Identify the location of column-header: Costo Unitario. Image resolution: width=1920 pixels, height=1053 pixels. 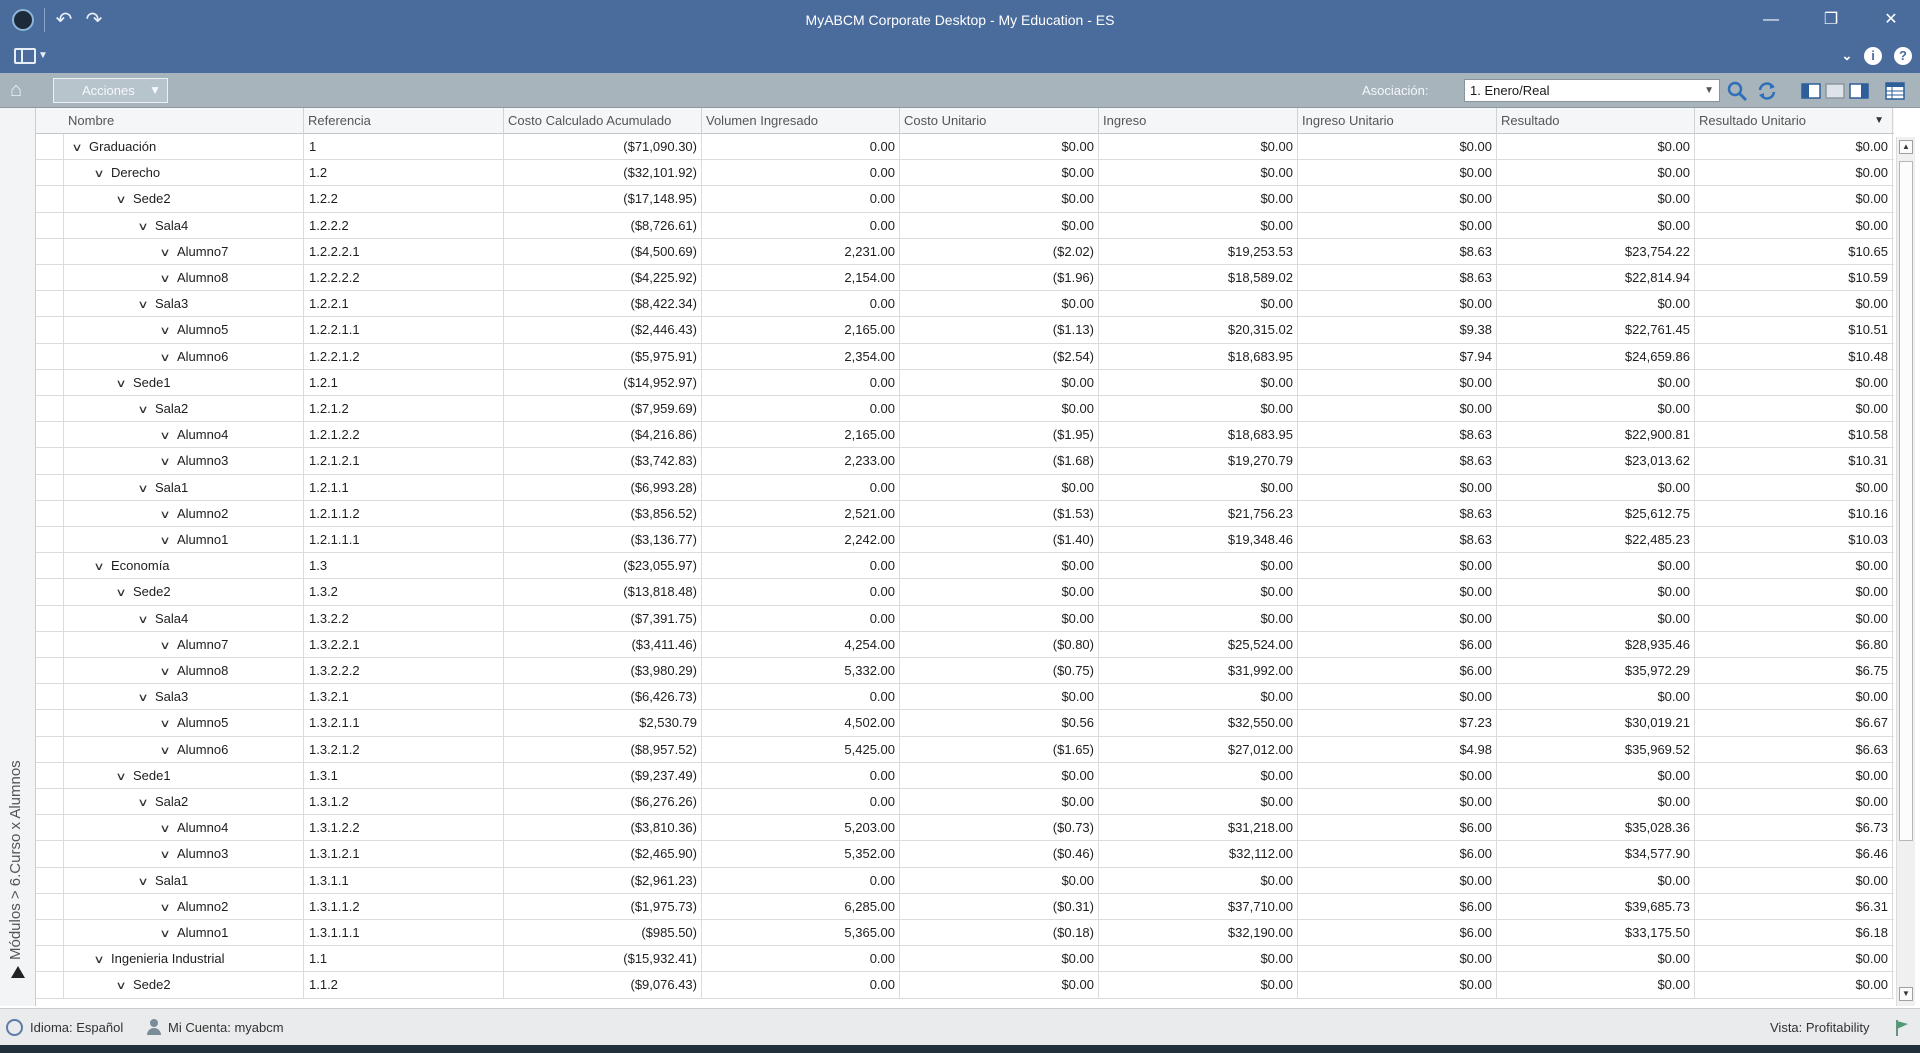
(999, 121).